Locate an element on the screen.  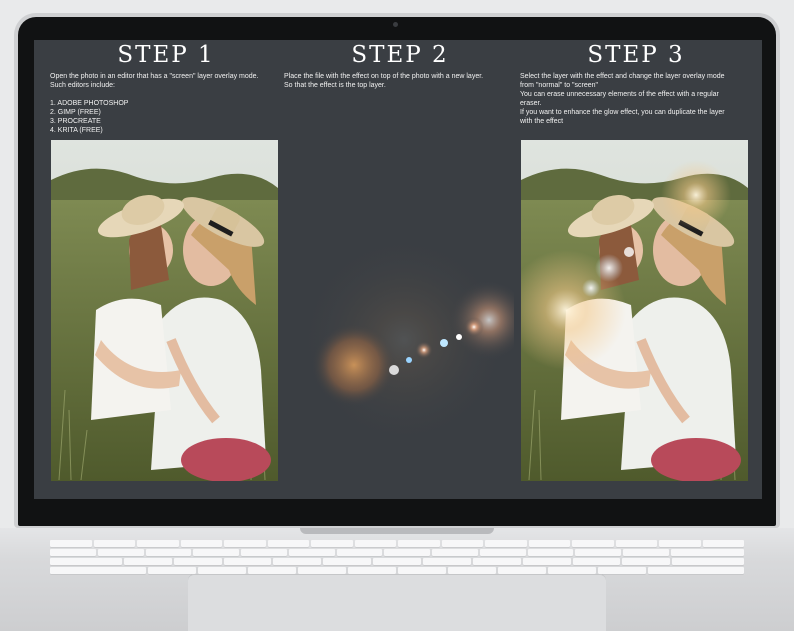
step-1-title: STEP 1 is located at coordinates (166, 55).